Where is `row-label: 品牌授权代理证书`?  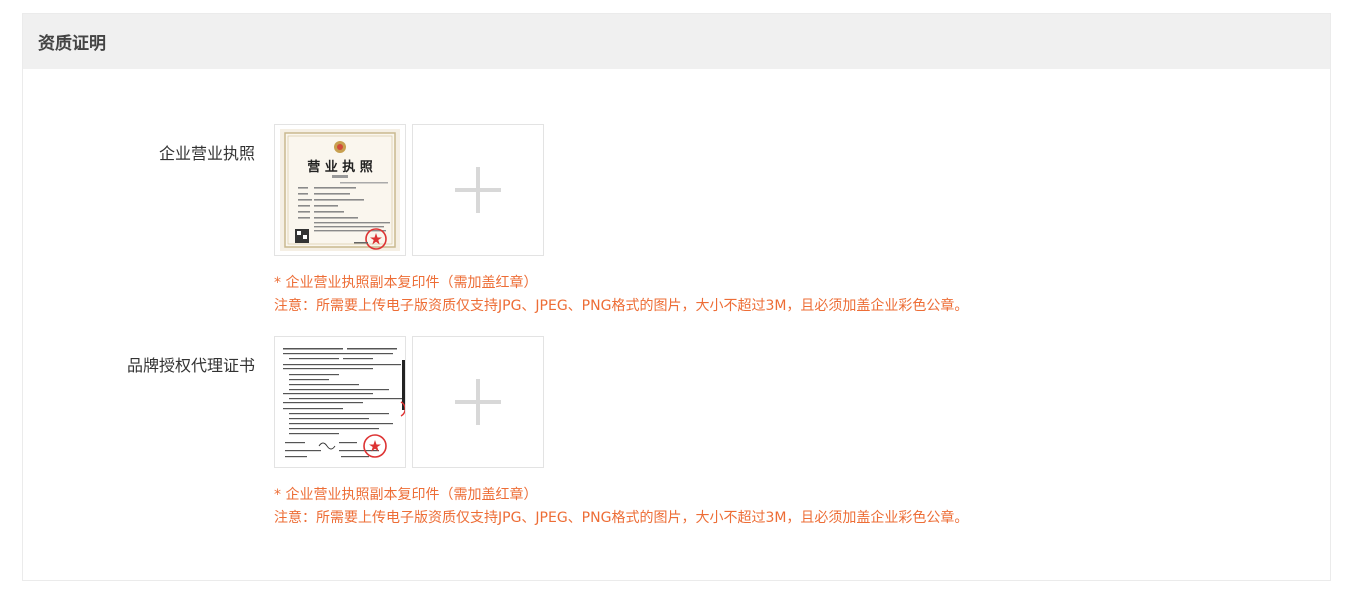
row-label: 品牌授权代理证书 is located at coordinates (190, 365).